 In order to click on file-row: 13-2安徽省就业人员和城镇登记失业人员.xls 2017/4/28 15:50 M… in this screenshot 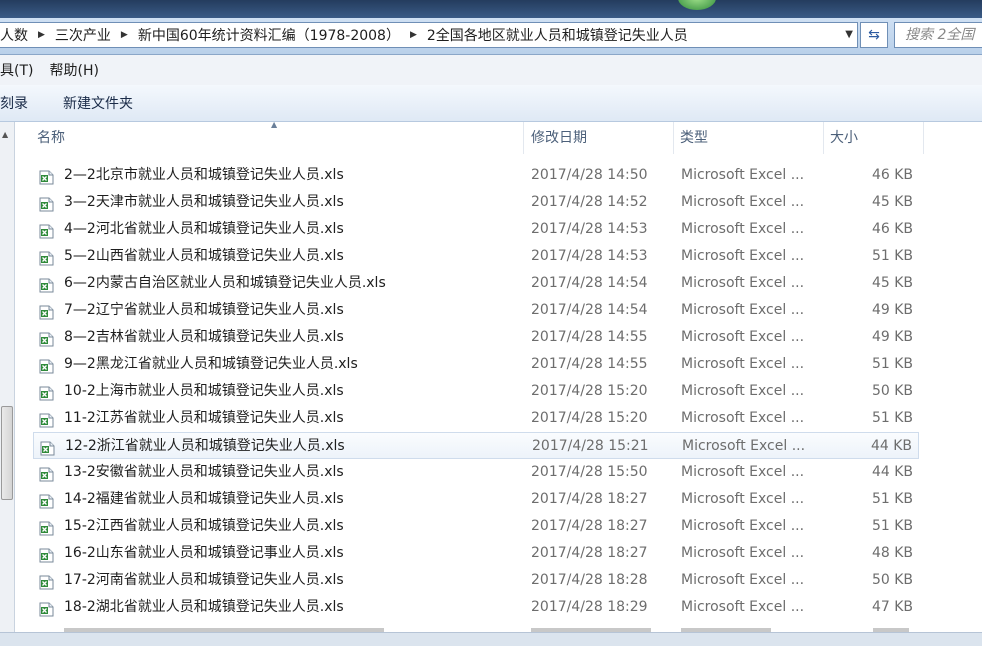, I will do `click(476, 472)`.